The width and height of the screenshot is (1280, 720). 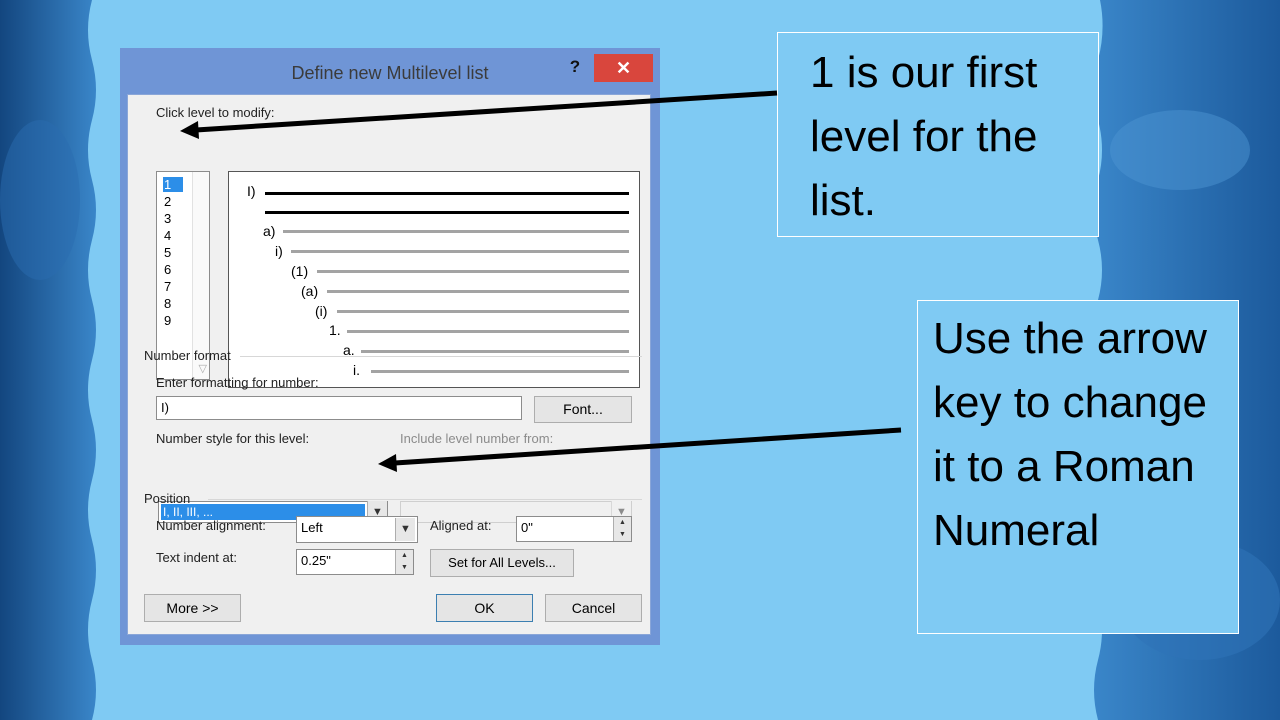 What do you see at coordinates (173, 320) in the screenshot?
I see `level-item-9: 9` at bounding box center [173, 320].